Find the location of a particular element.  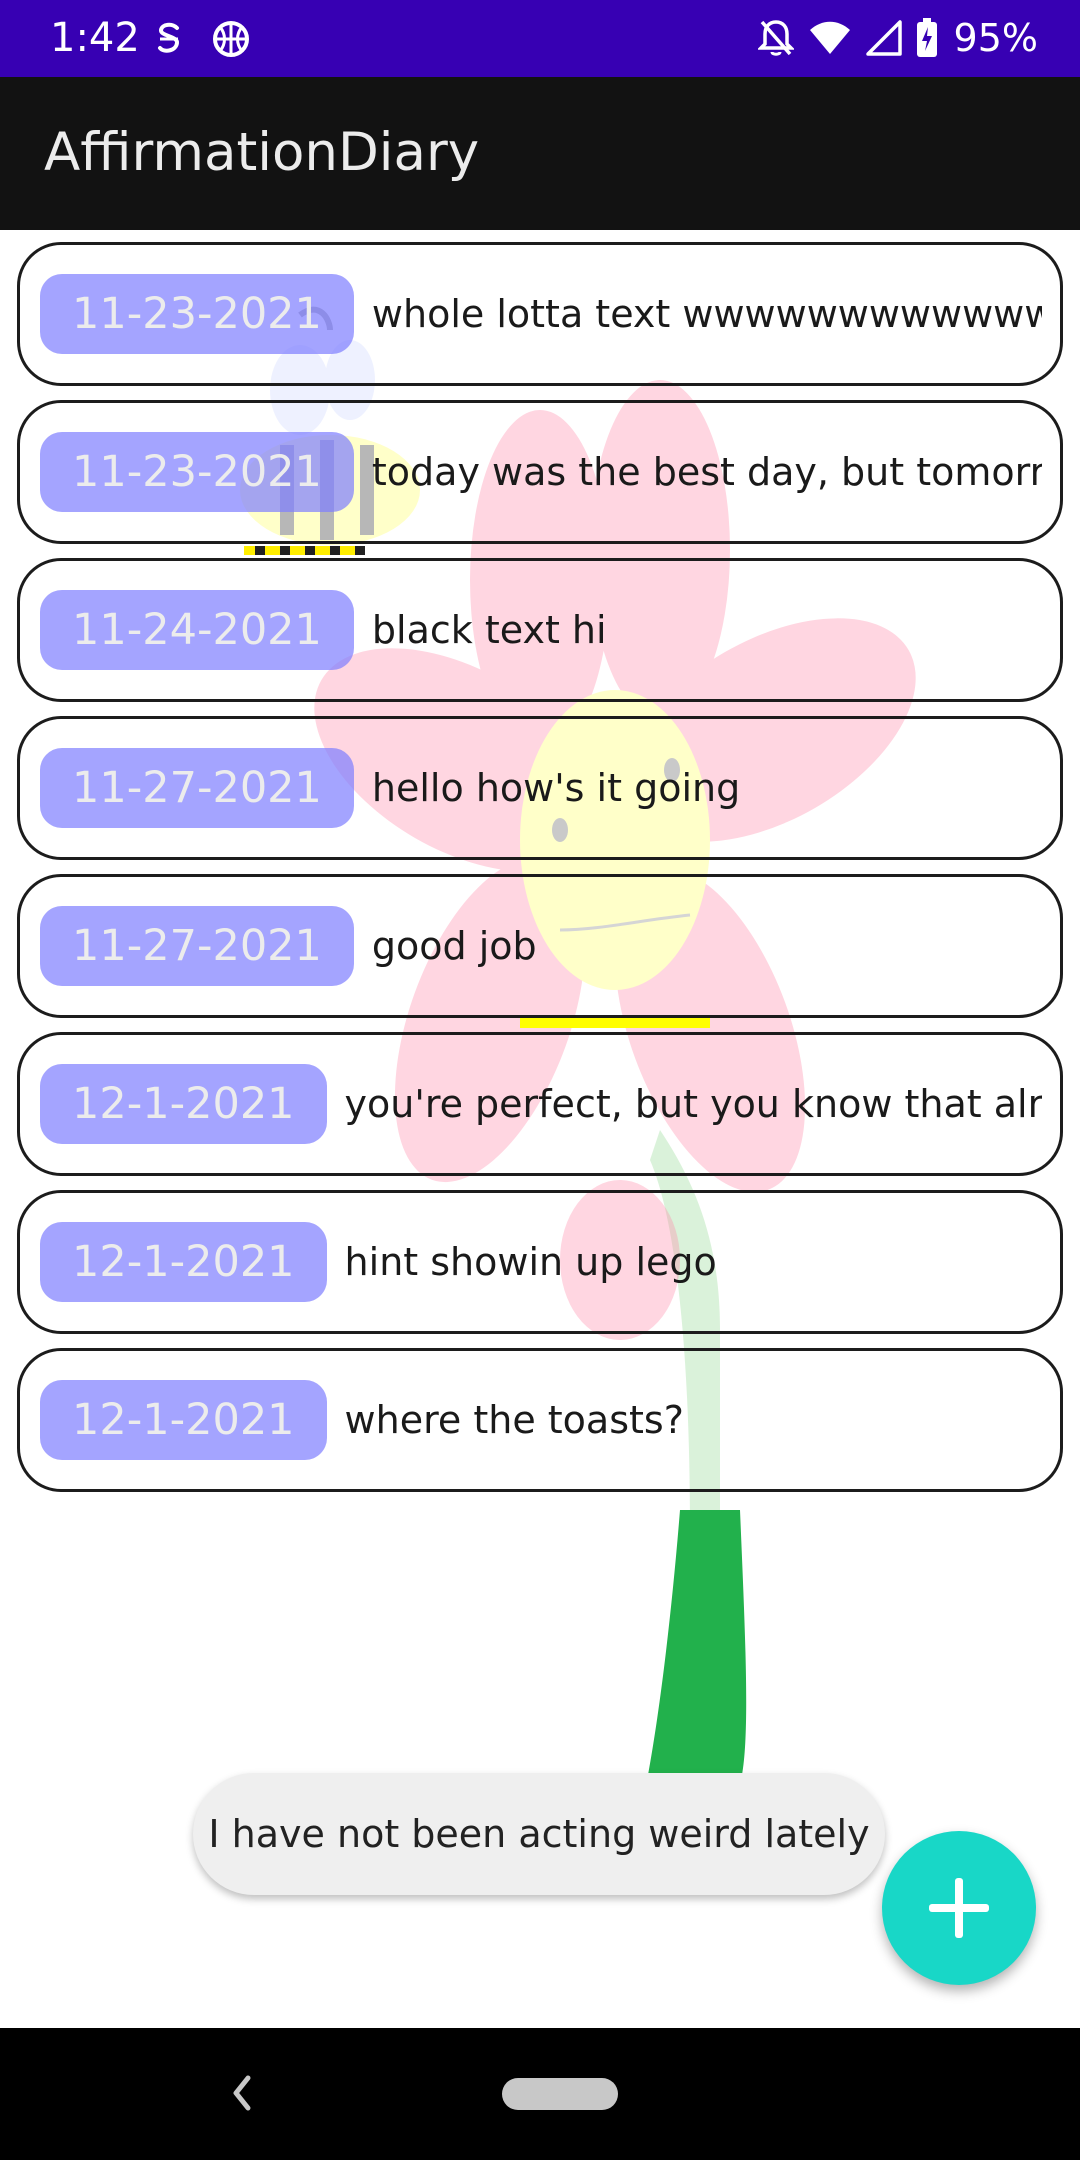

cell-signal-icon is located at coordinates (883, 38).